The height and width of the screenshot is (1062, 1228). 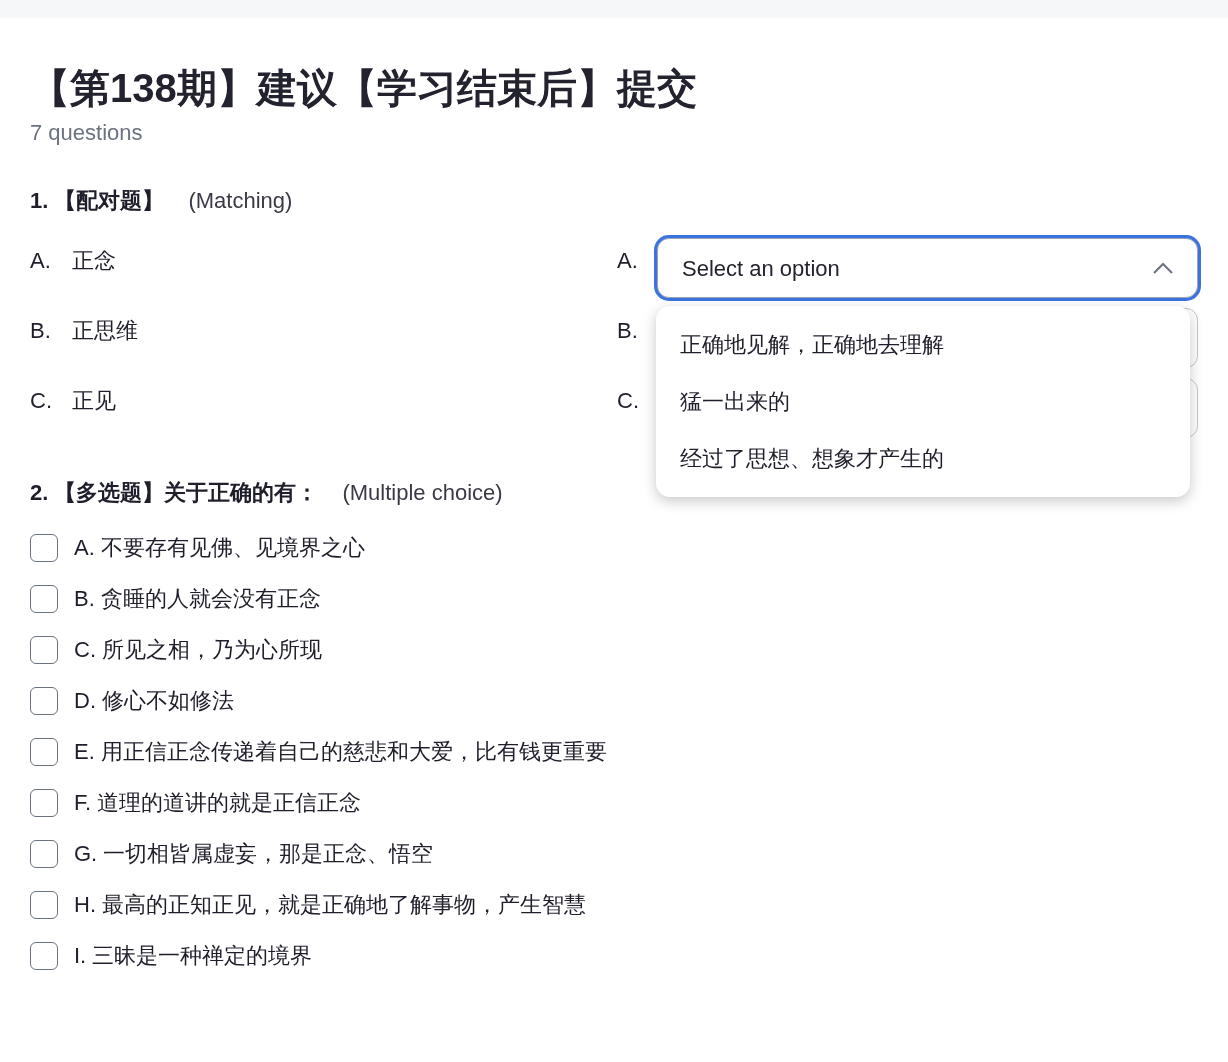 What do you see at coordinates (94, 401) in the screenshot?
I see `prompt-text: 正见` at bounding box center [94, 401].